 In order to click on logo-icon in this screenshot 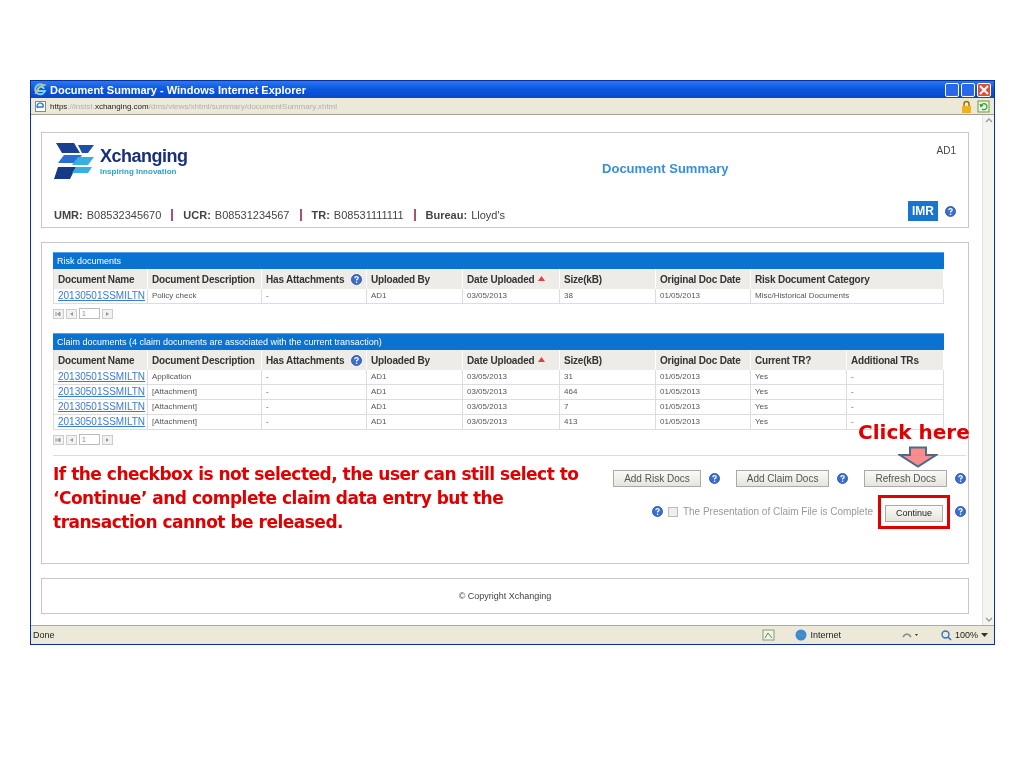, I will do `click(75, 161)`.